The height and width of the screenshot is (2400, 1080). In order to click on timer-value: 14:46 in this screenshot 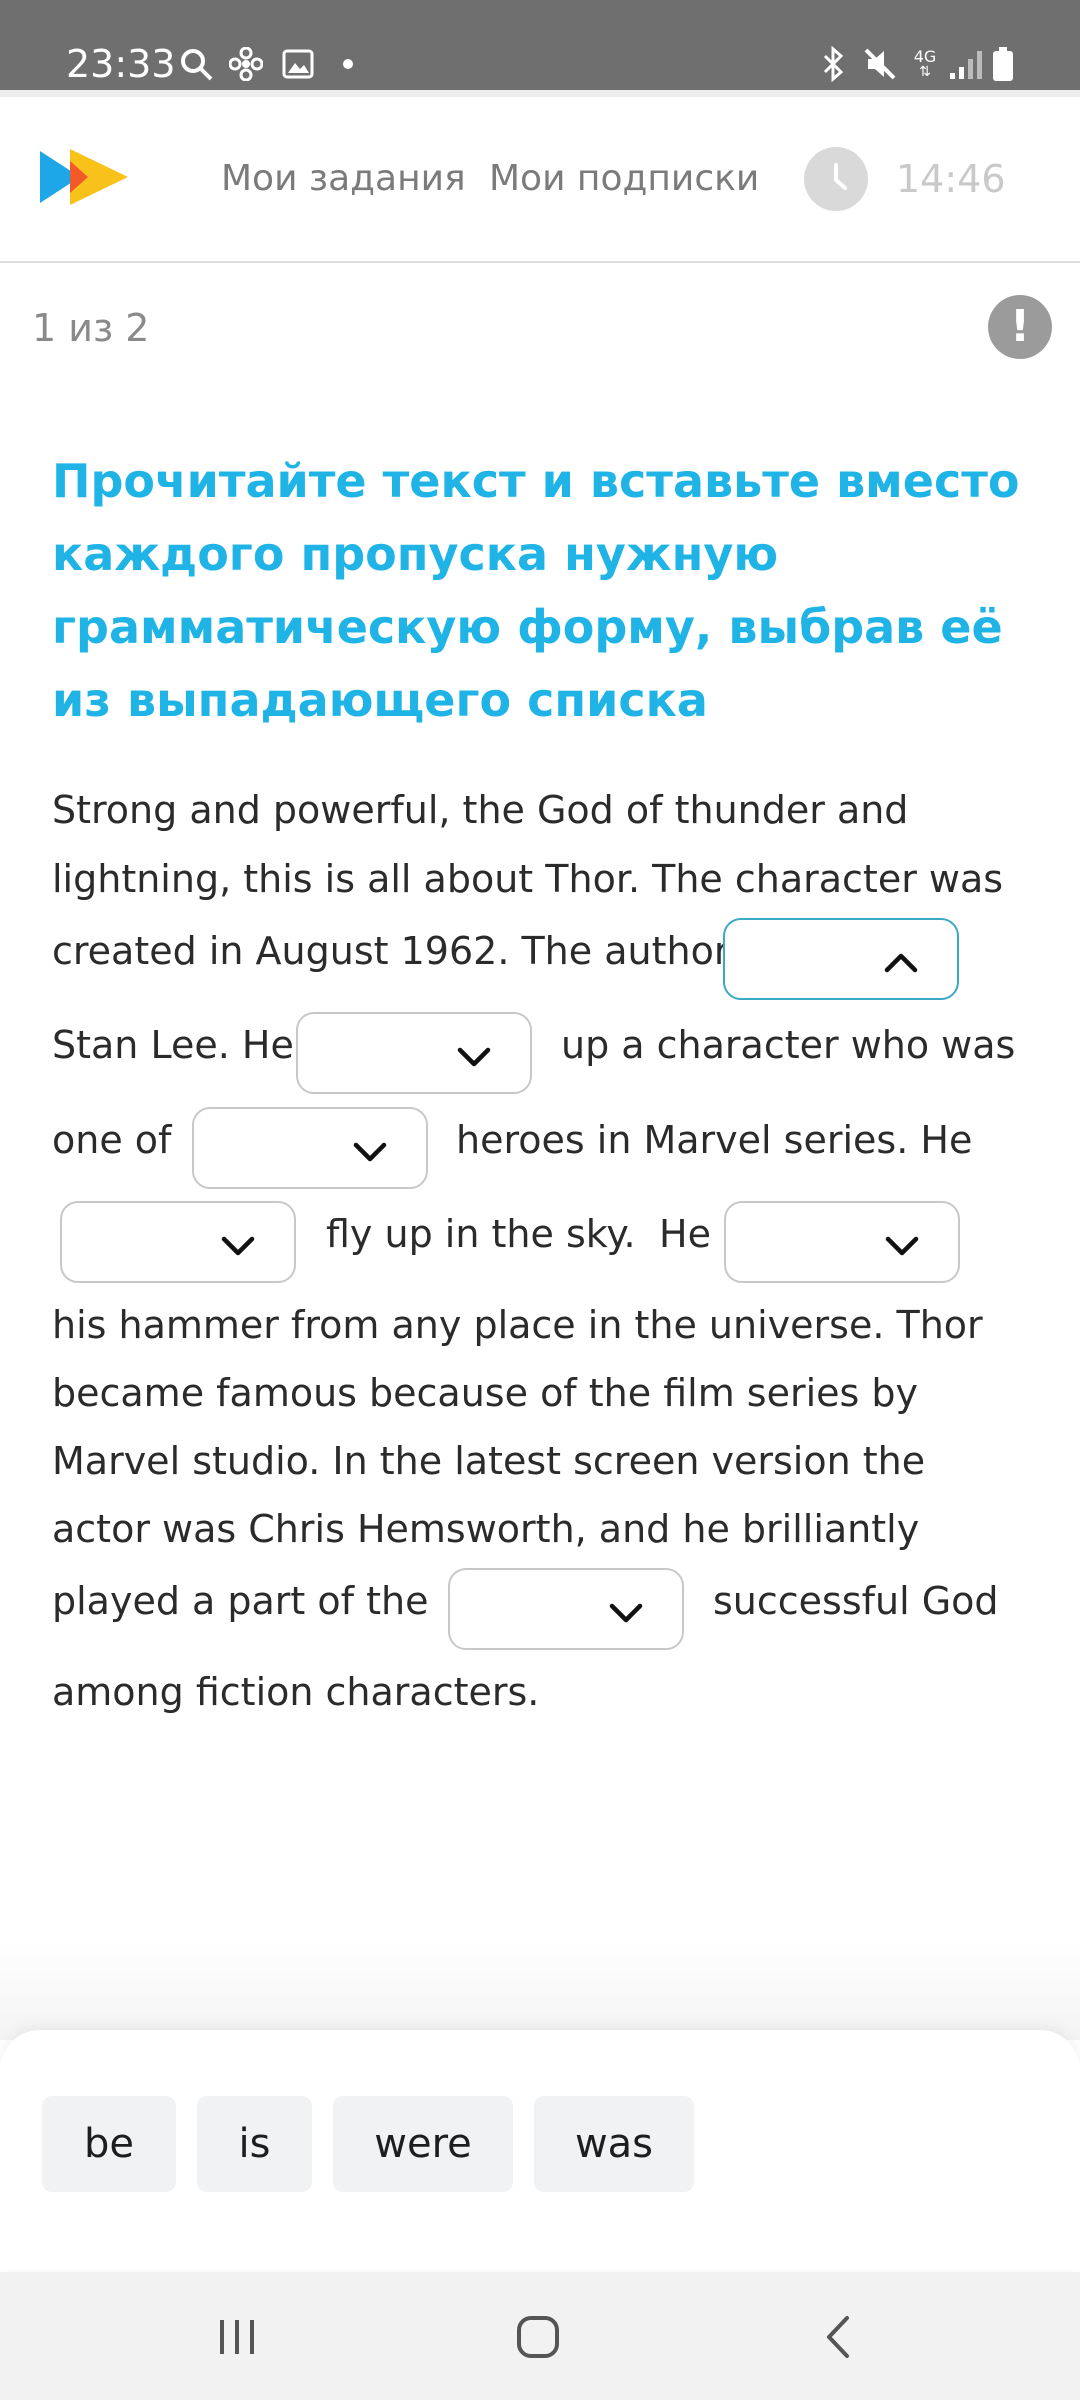, I will do `click(951, 179)`.